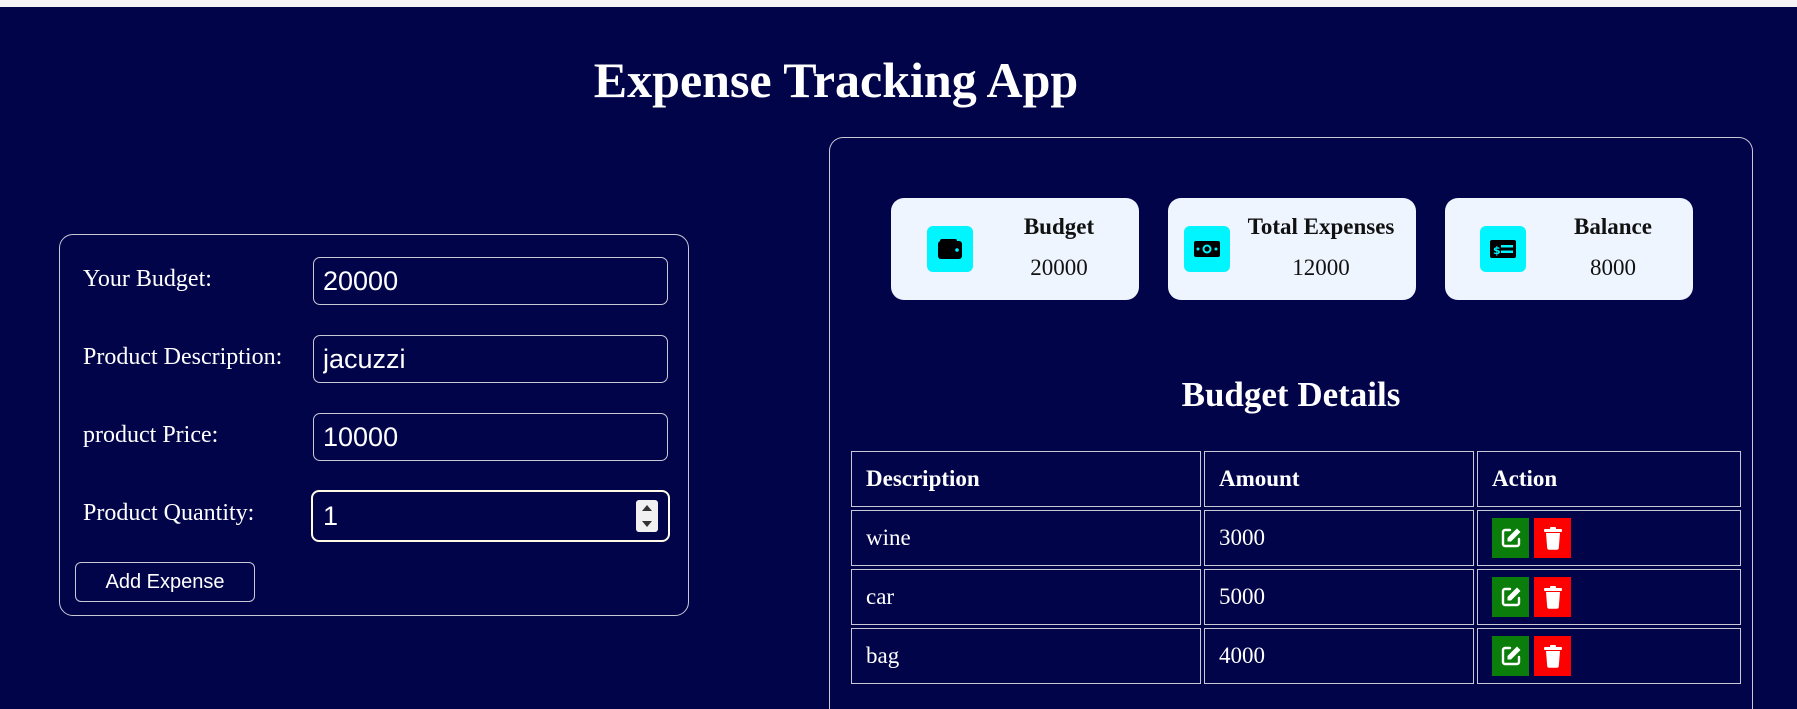 This screenshot has height=709, width=1797. Describe the element at coordinates (183, 357) in the screenshot. I see `description-label: Product Description:` at that location.